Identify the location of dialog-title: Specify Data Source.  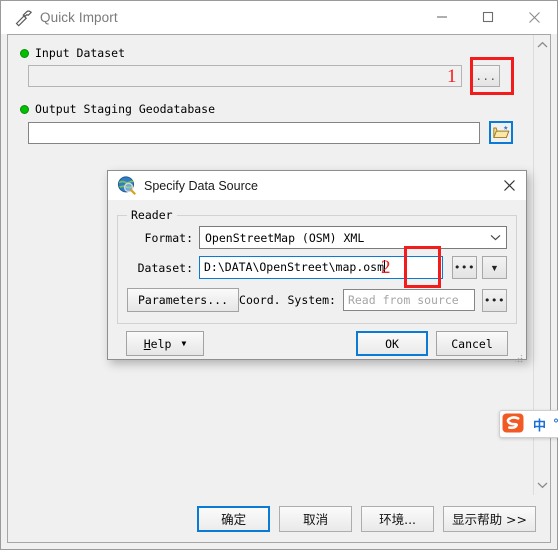
(201, 185).